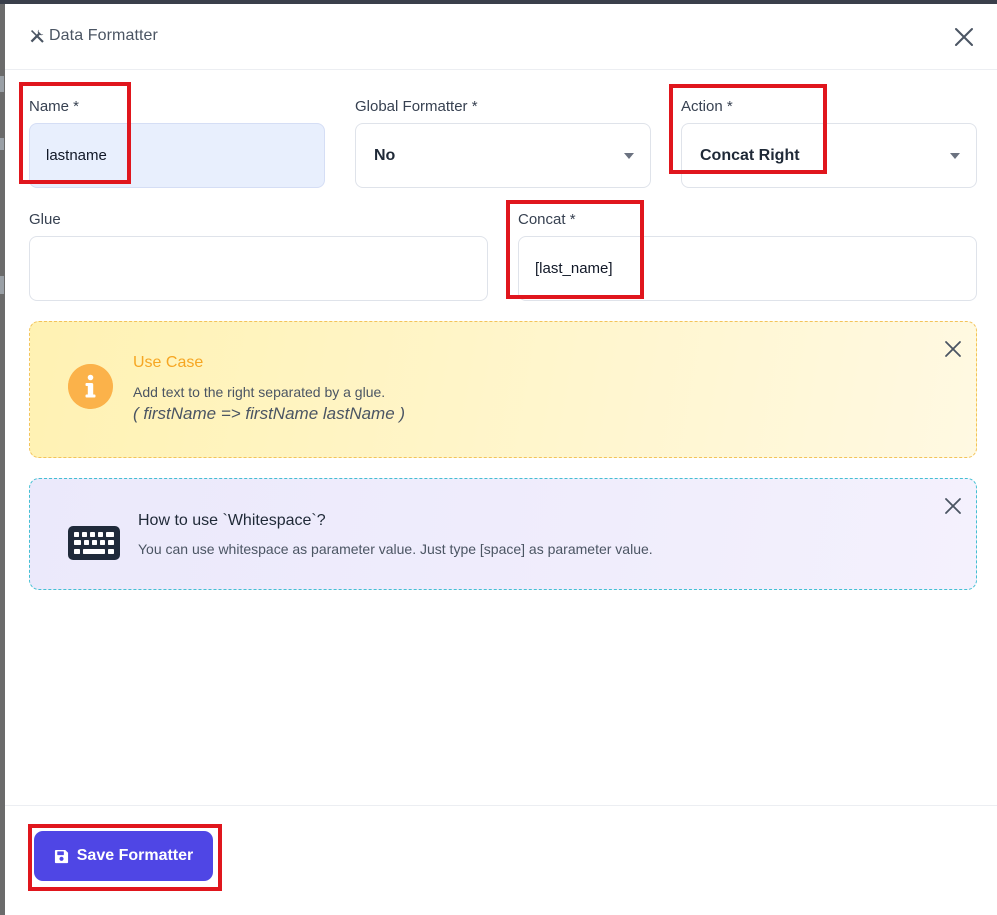 This screenshot has height=915, width=997. Describe the element at coordinates (135, 855) in the screenshot. I see `save-formatter-label: Save Formatter` at that location.